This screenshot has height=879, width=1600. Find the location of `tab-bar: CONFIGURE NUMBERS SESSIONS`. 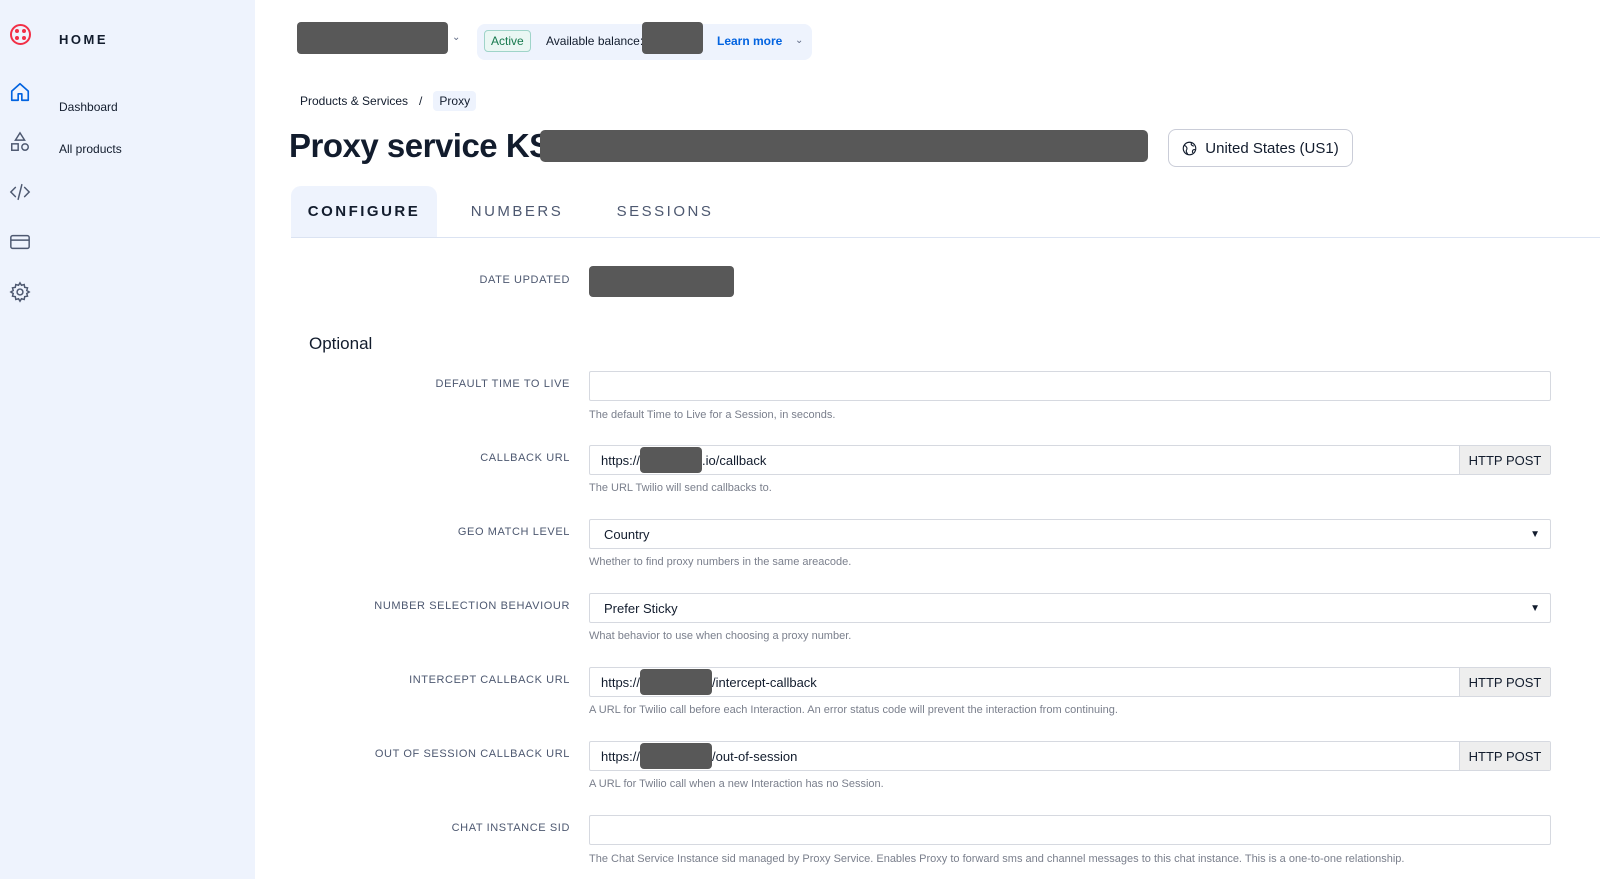

tab-bar: CONFIGURE NUMBERS SESSIONS is located at coordinates (945, 212).